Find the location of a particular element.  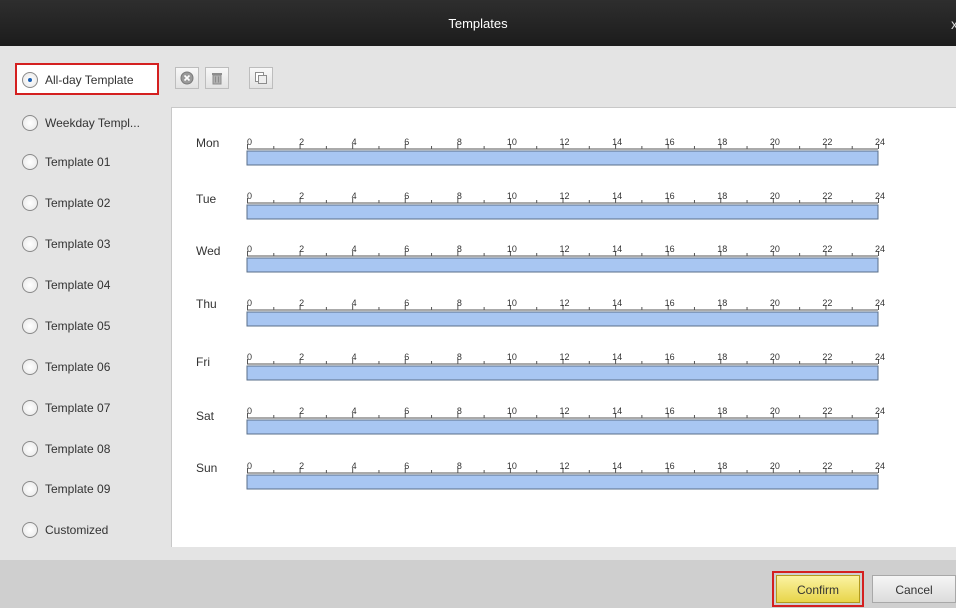

timeline-wed: 0 2 4 6 8 10 12 14 16 18 20 22 24 is located at coordinates (565, 258).